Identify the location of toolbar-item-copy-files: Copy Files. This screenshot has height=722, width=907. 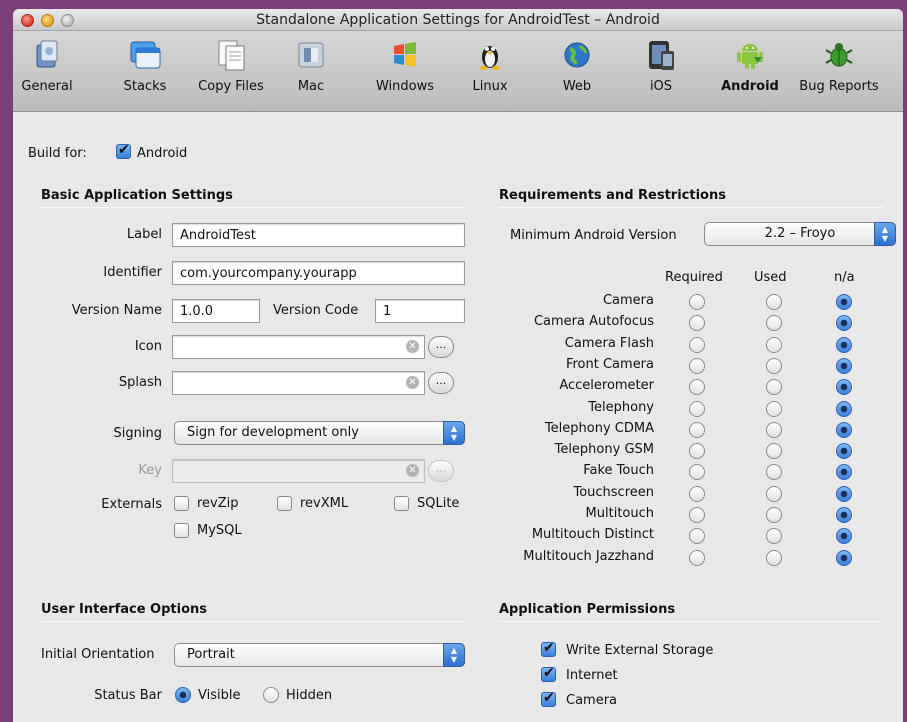
(231, 65).